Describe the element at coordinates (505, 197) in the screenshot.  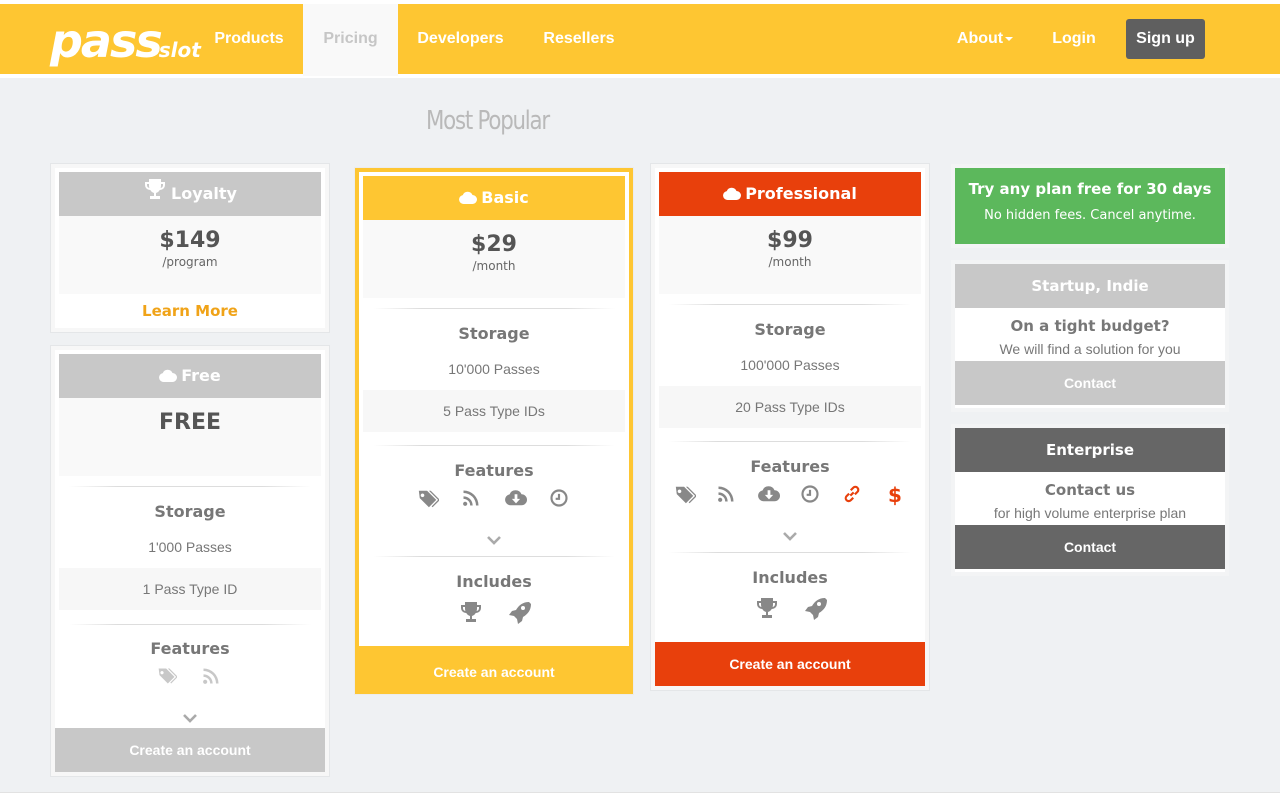
I see `plan-title: Basic` at that location.